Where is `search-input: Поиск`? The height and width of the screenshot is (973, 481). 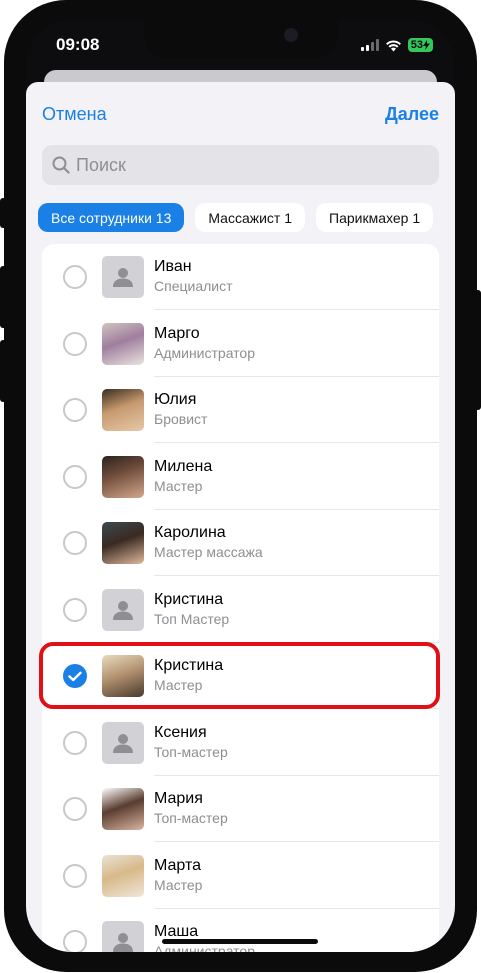
search-input: Поиск is located at coordinates (240, 165).